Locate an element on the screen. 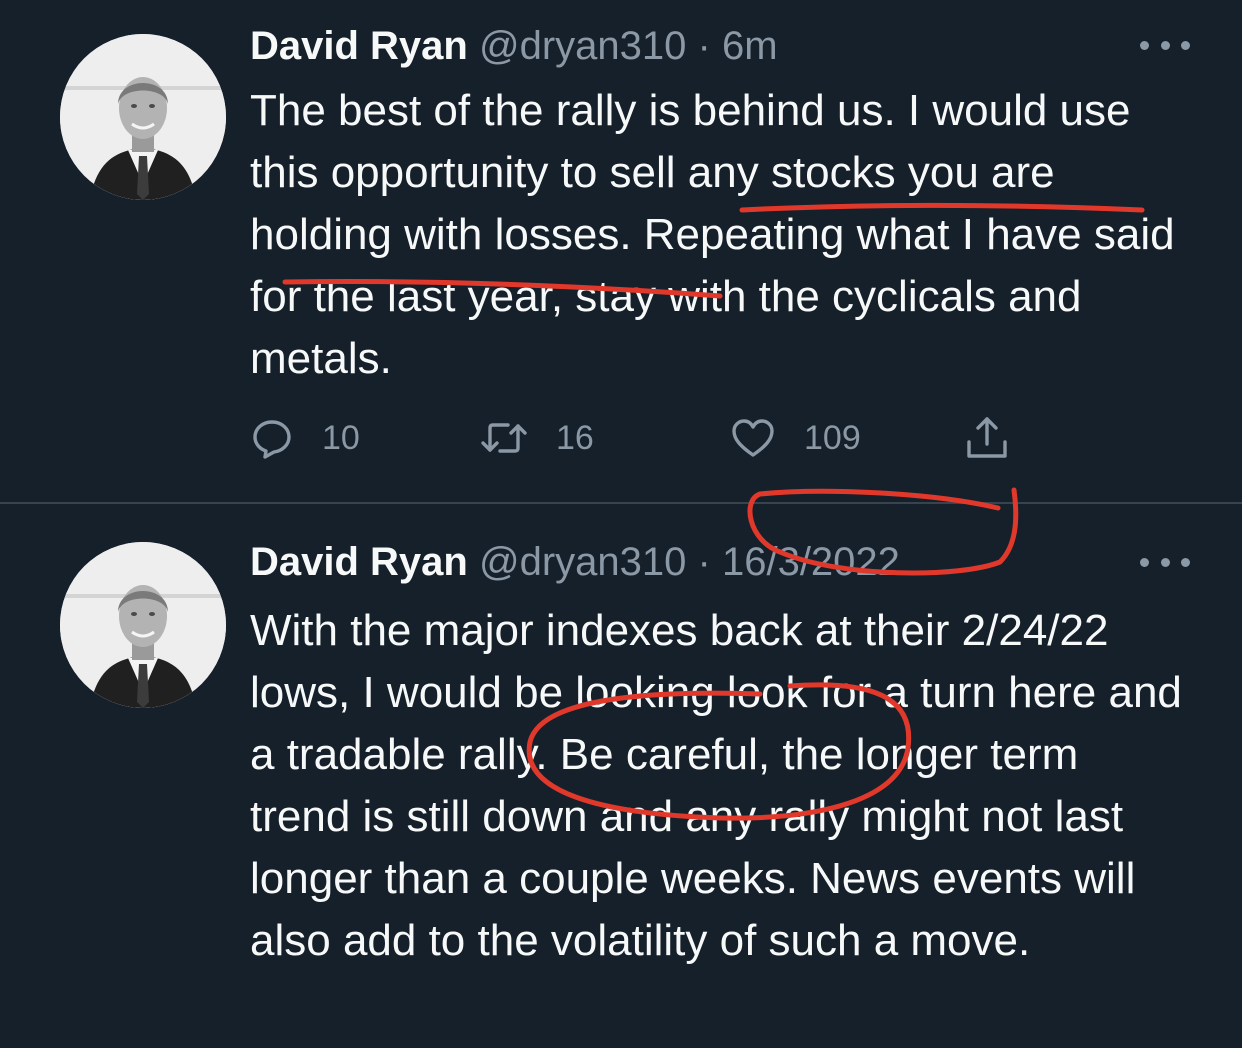 Image resolution: width=1242 pixels, height=1048 pixels. tweet-header: David Ryan @dryan310 · 6m is located at coordinates (514, 46).